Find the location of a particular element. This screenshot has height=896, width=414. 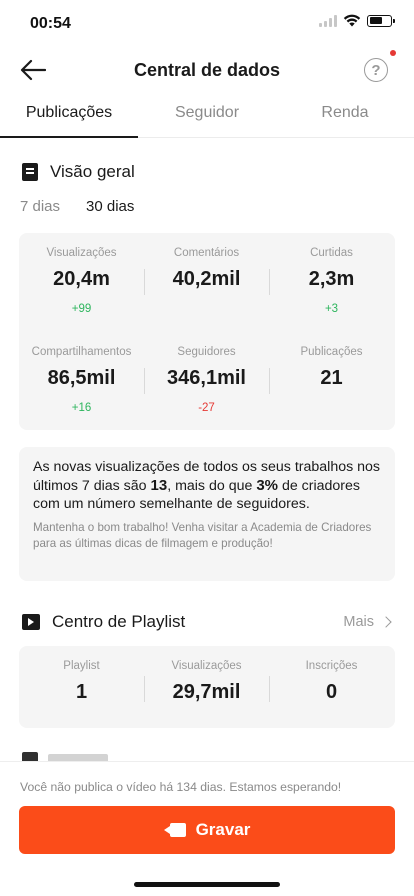

insight-count: 13 is located at coordinates (159, 485).